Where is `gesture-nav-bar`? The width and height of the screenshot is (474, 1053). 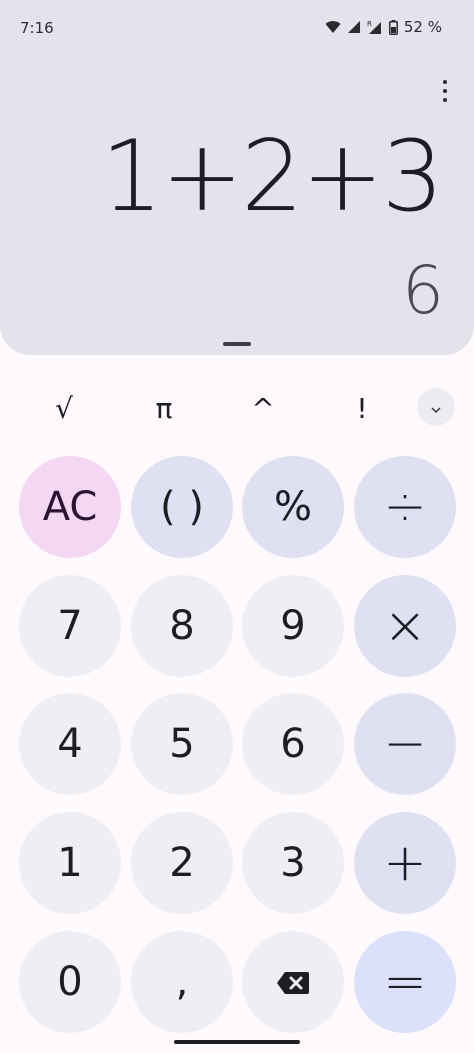
gesture-nav-bar is located at coordinates (237, 1042).